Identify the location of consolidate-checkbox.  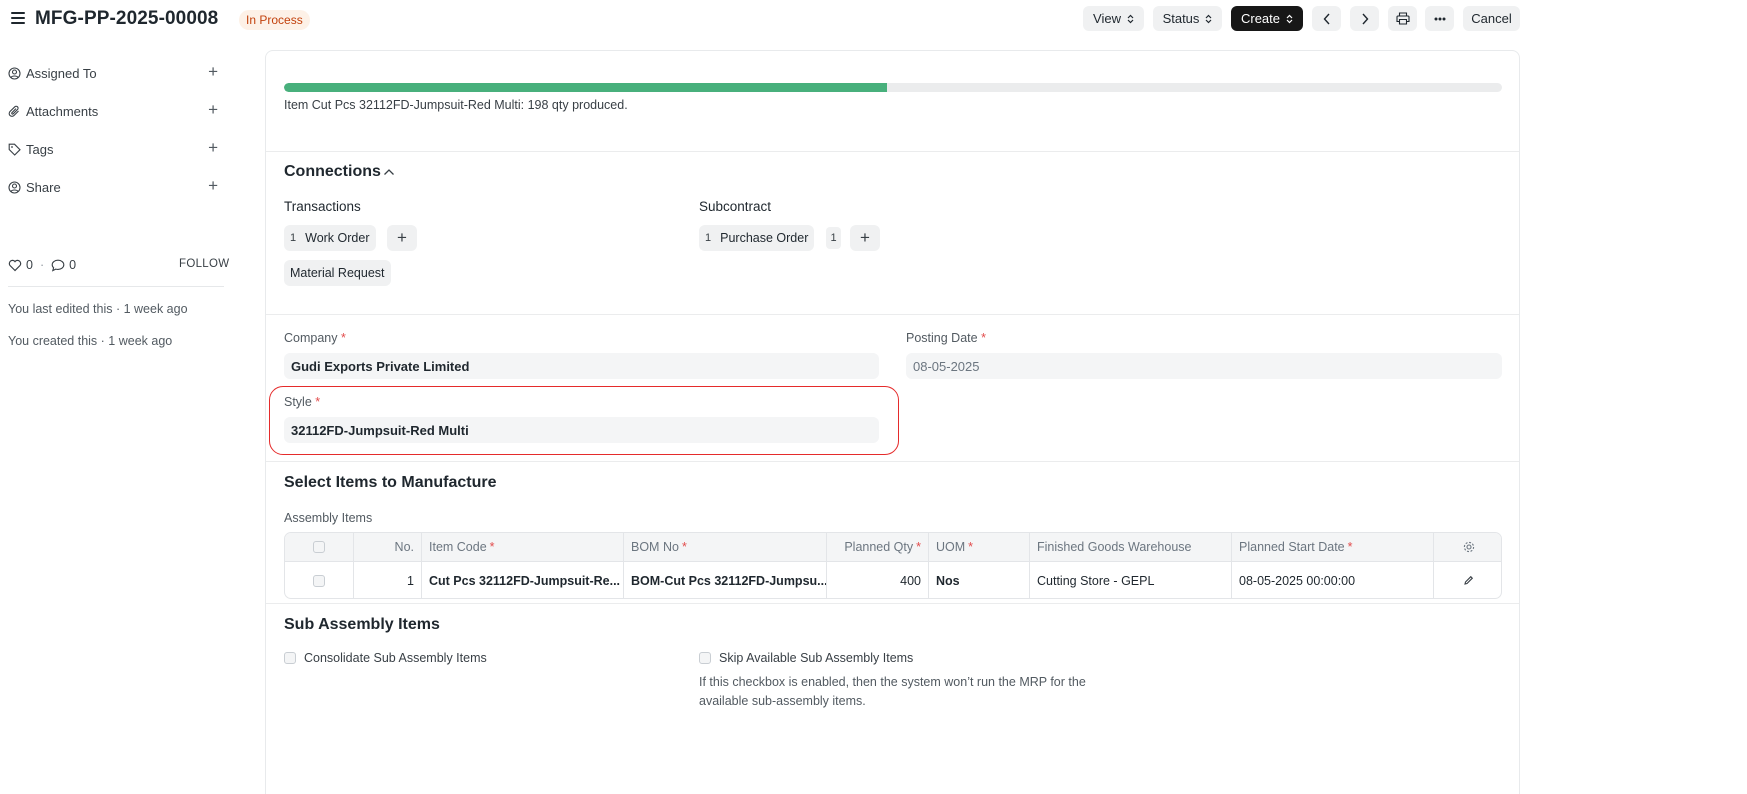
(290, 658).